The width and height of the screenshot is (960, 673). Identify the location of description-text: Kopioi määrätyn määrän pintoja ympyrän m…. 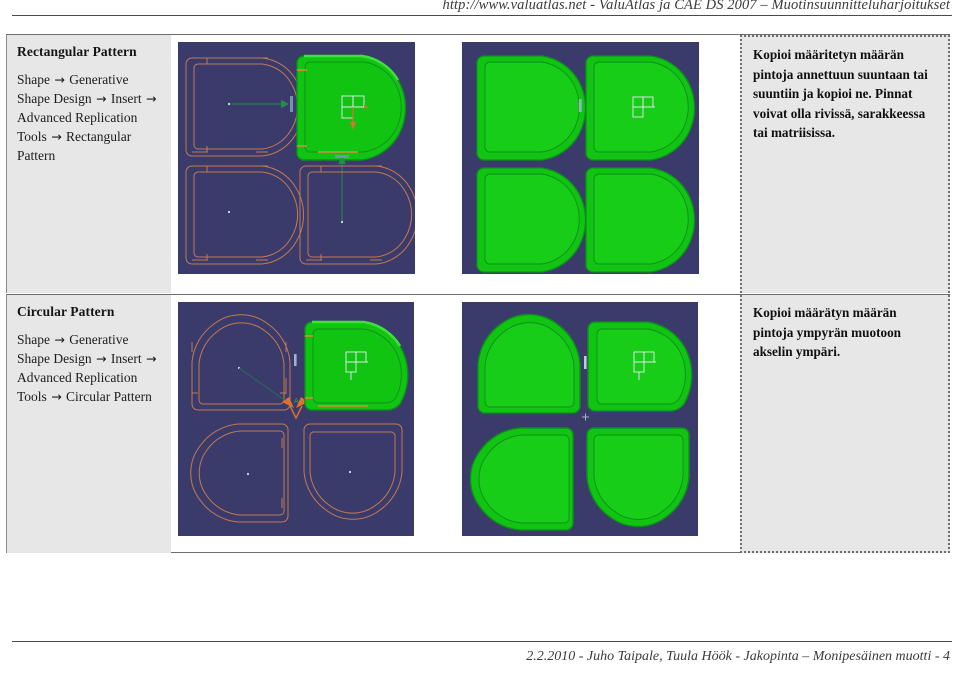
(827, 332).